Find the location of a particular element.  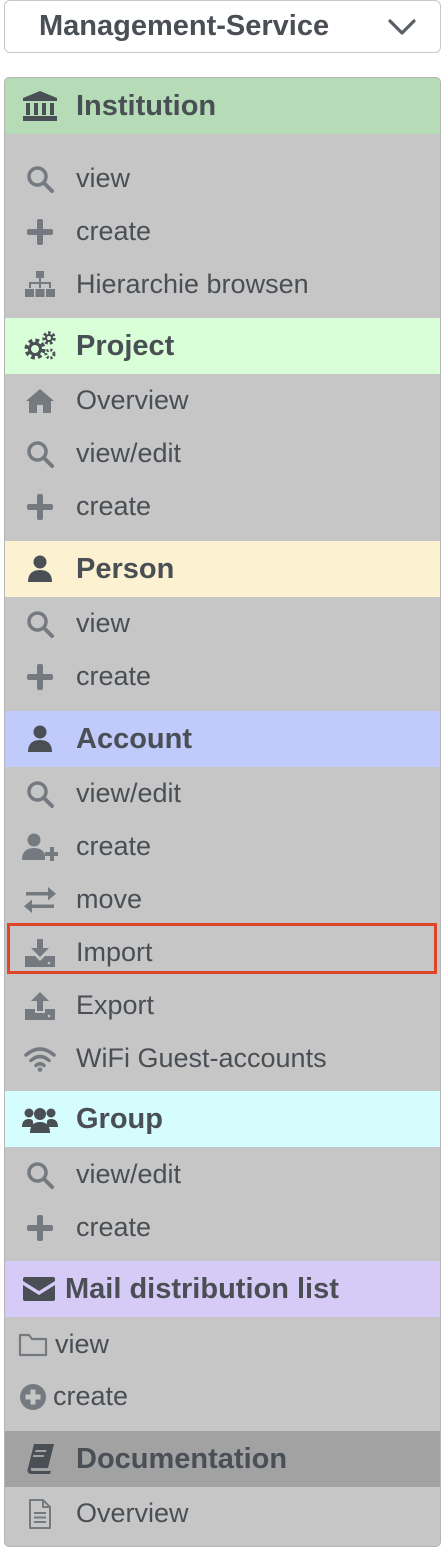

menu-item-label: move is located at coordinates (109, 899).